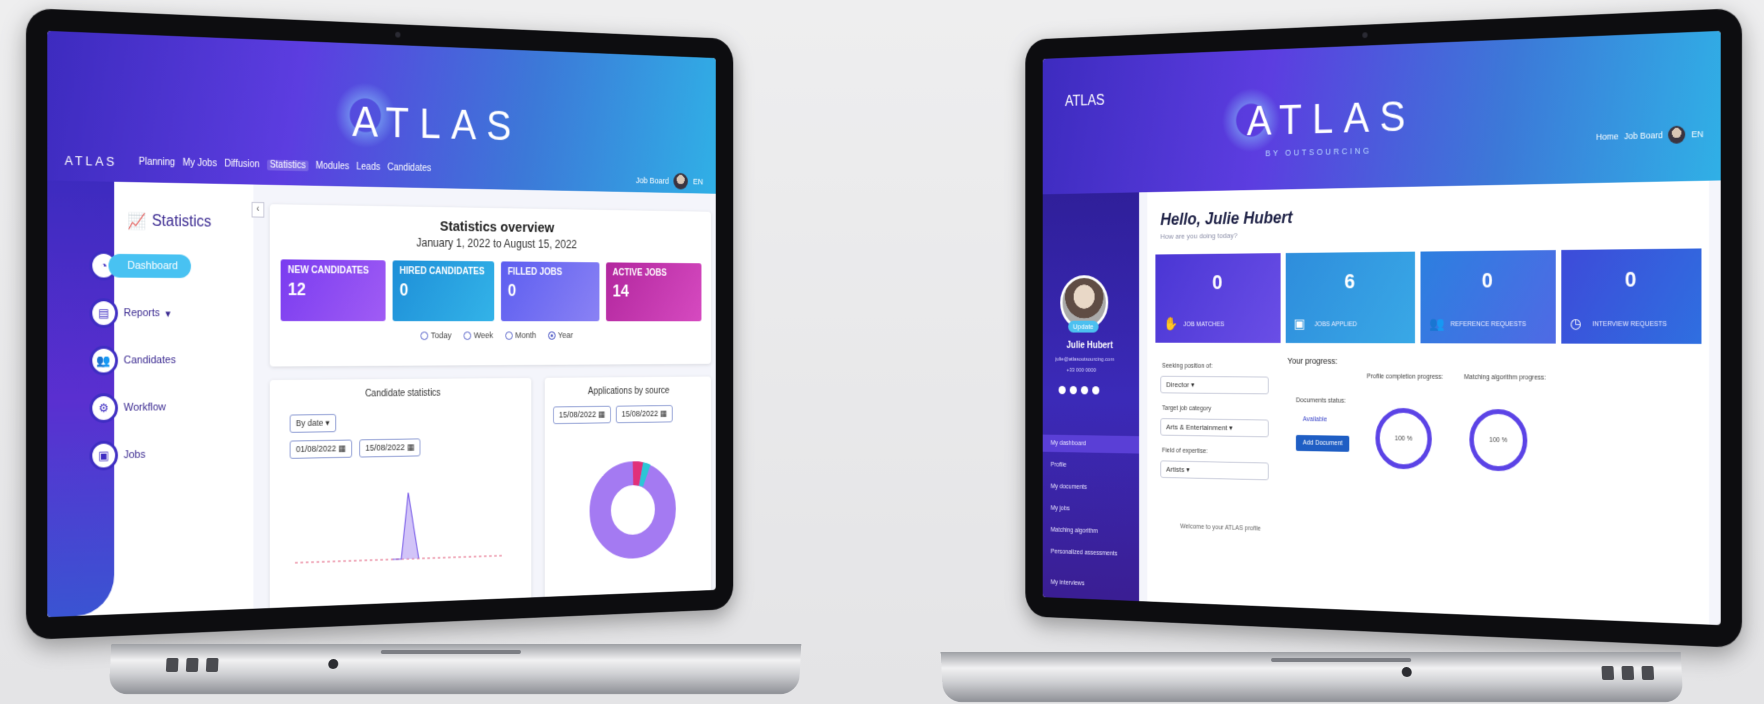  What do you see at coordinates (644, 414) in the screenshot?
I see `app-date-to-input: 15/08/2022 ▦` at bounding box center [644, 414].